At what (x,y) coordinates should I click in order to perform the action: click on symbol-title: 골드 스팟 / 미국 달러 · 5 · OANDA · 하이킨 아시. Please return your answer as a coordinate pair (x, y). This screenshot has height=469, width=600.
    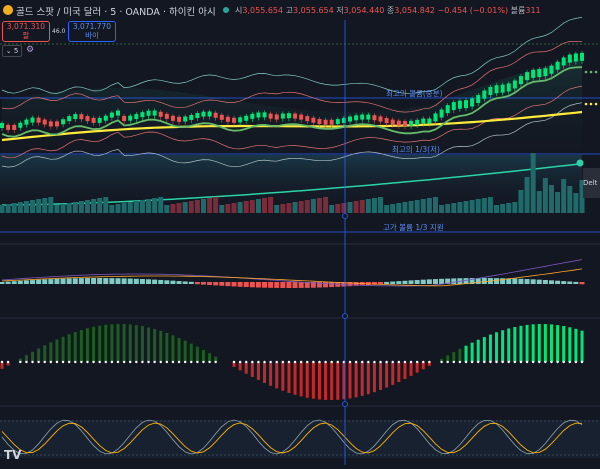
    Looking at the image, I should click on (116, 11).